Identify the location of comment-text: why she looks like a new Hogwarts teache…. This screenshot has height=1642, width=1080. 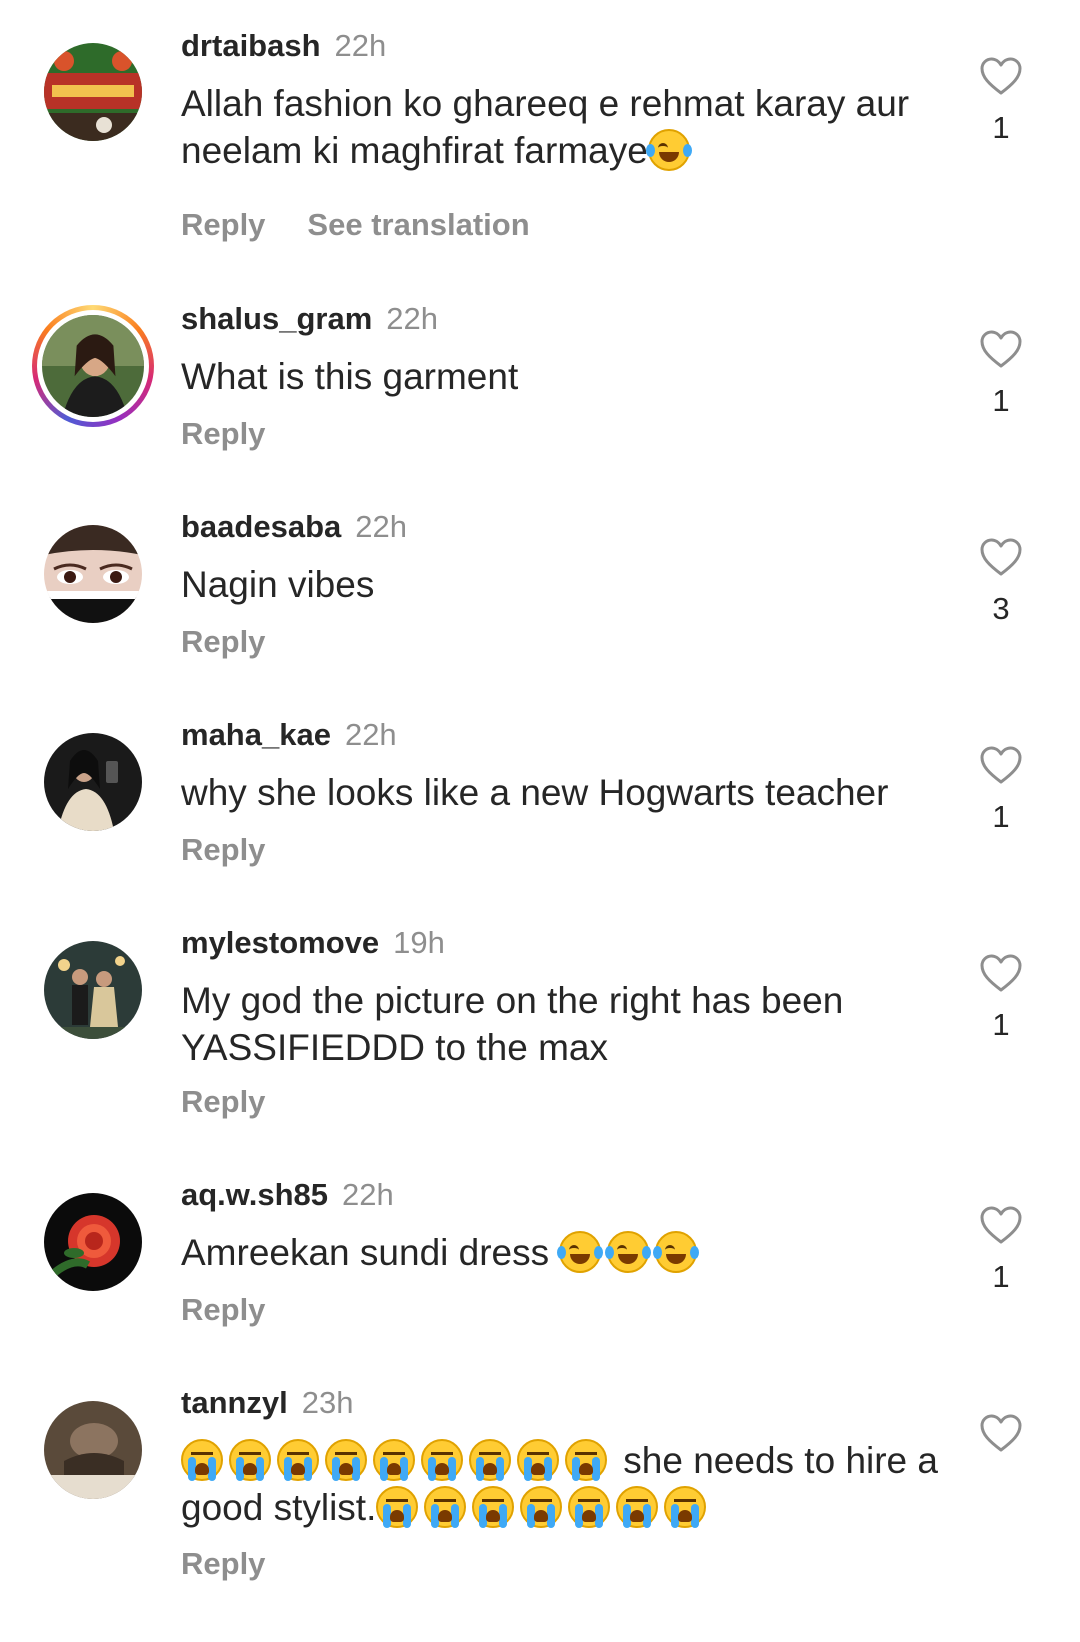
(535, 792).